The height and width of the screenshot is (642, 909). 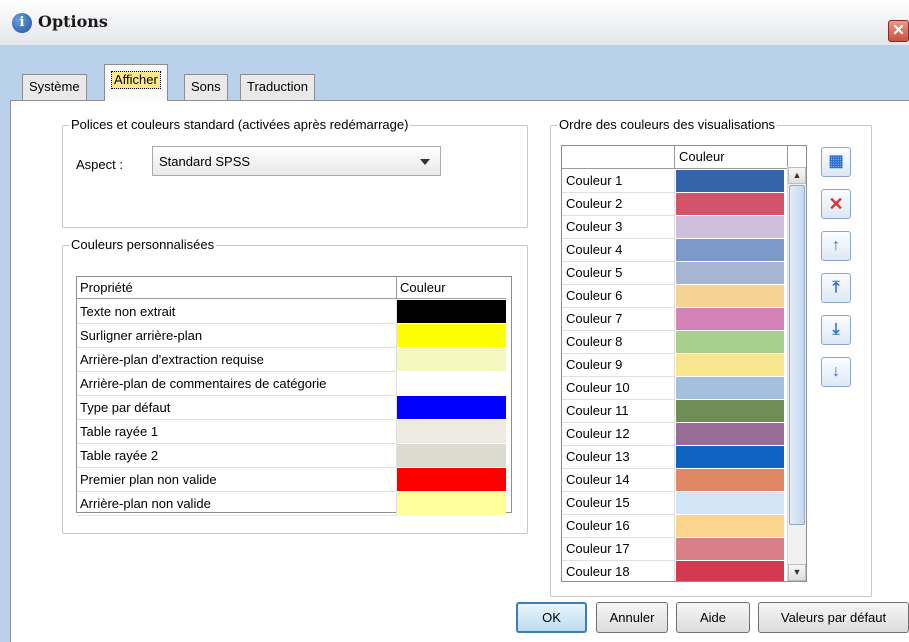 I want to click on table-row: Texte non extrait, so click(x=237, y=312).